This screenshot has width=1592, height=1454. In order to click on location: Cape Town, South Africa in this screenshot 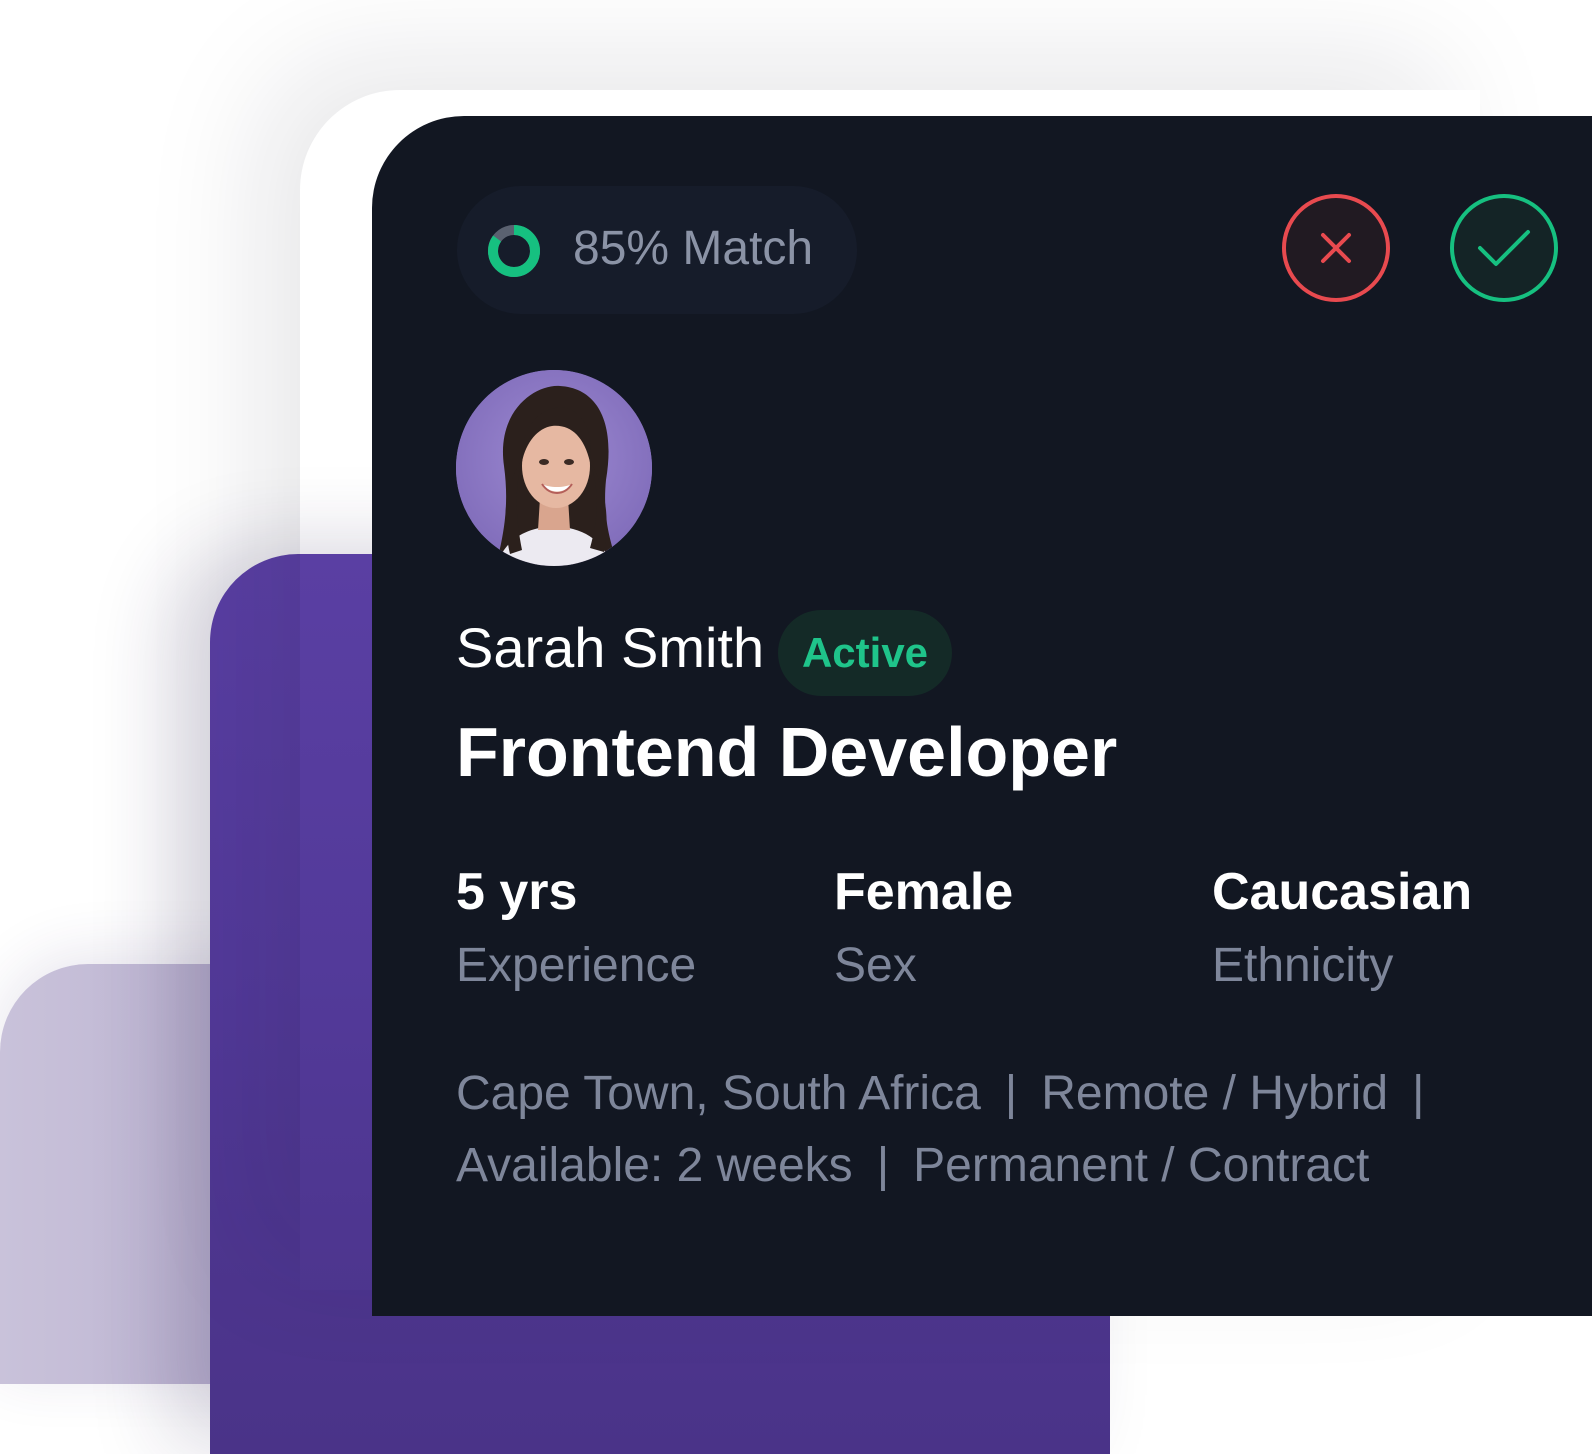, I will do `click(718, 1093)`.